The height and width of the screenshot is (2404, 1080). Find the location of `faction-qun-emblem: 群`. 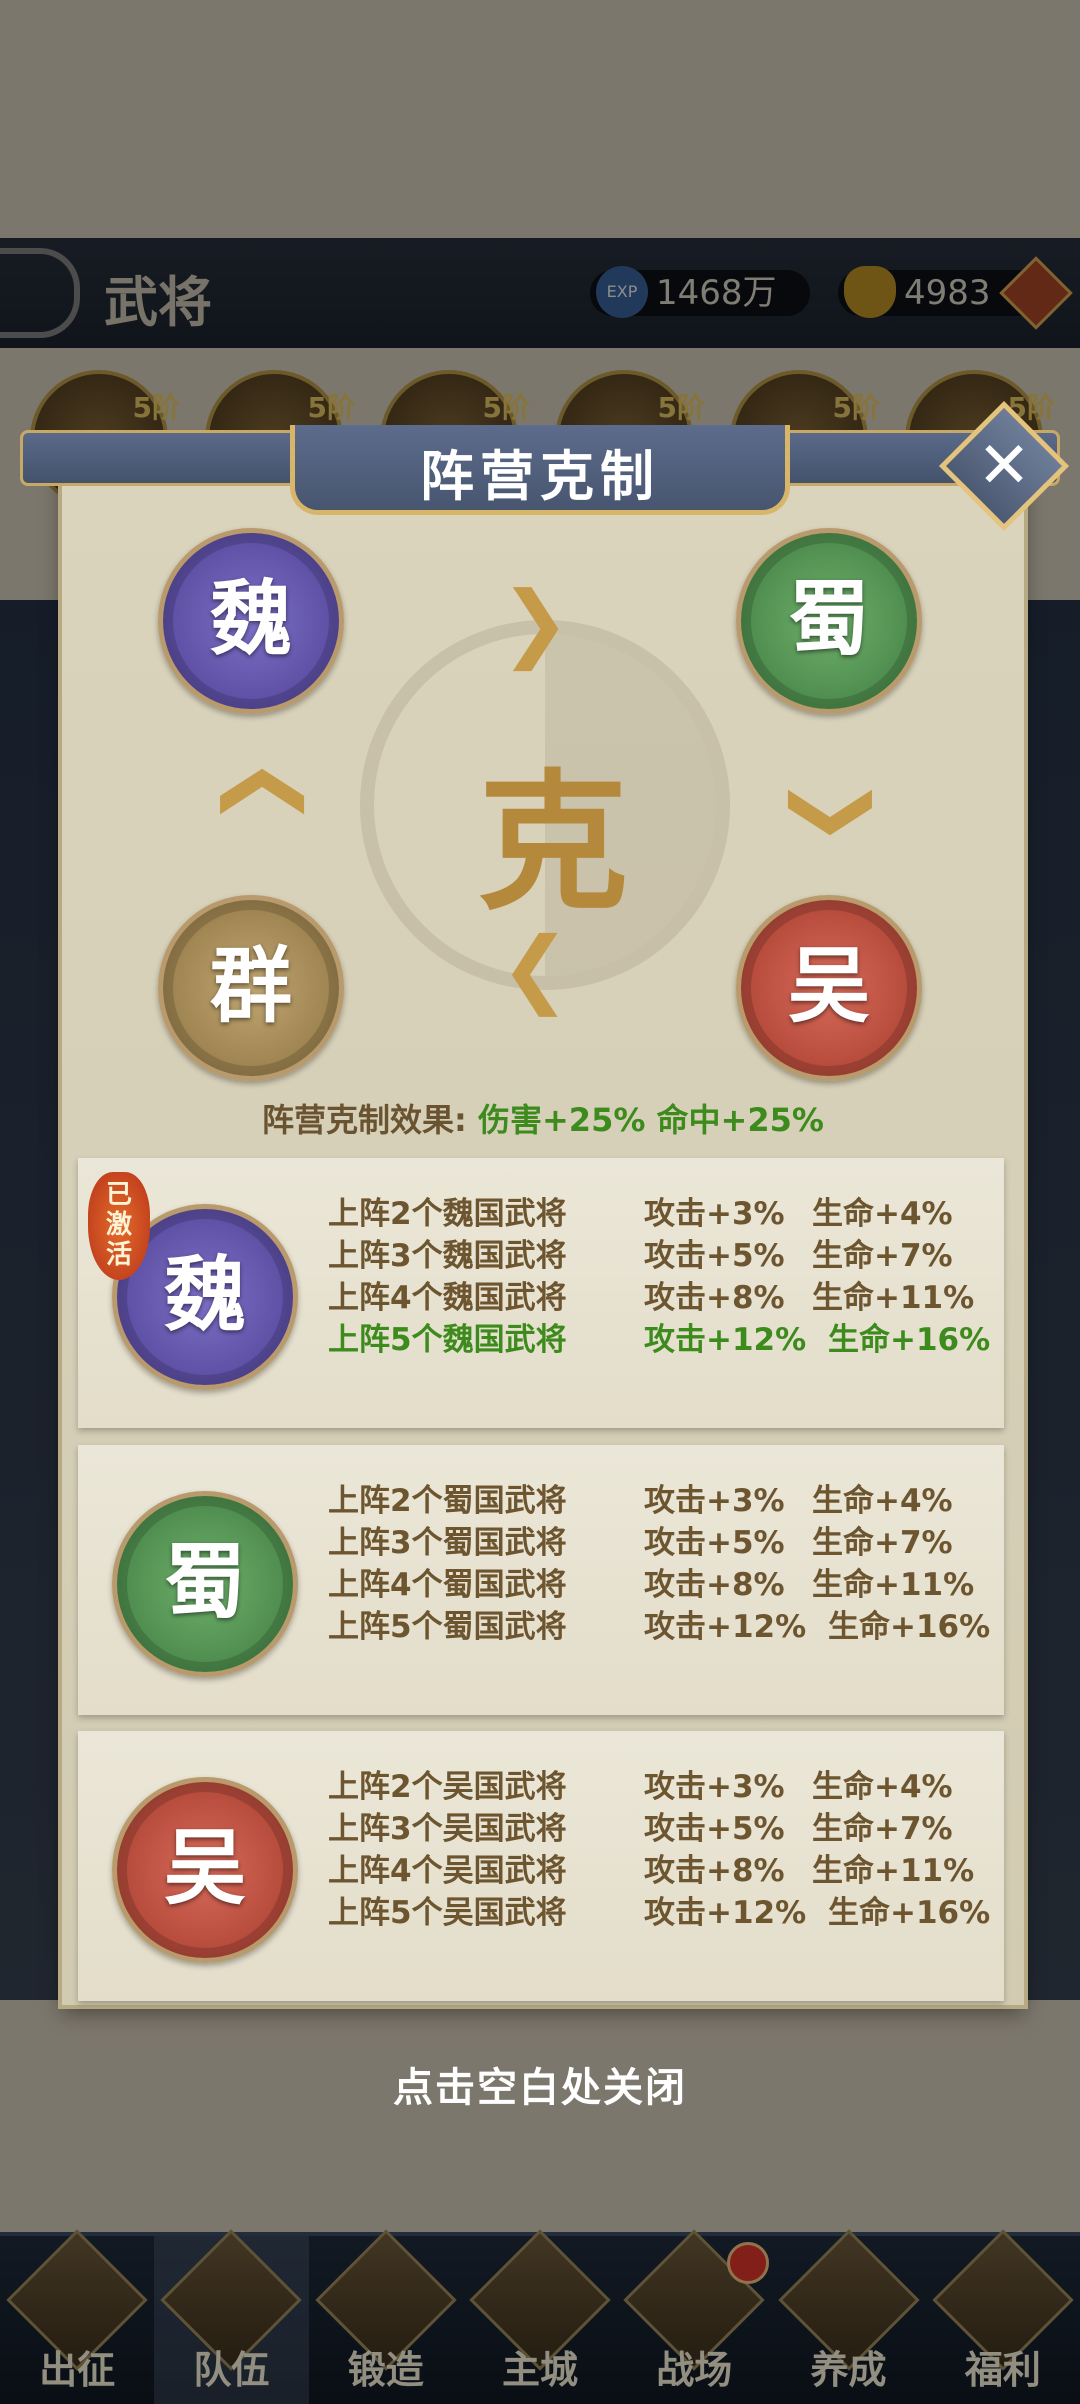

faction-qun-emblem: 群 is located at coordinates (251, 988).